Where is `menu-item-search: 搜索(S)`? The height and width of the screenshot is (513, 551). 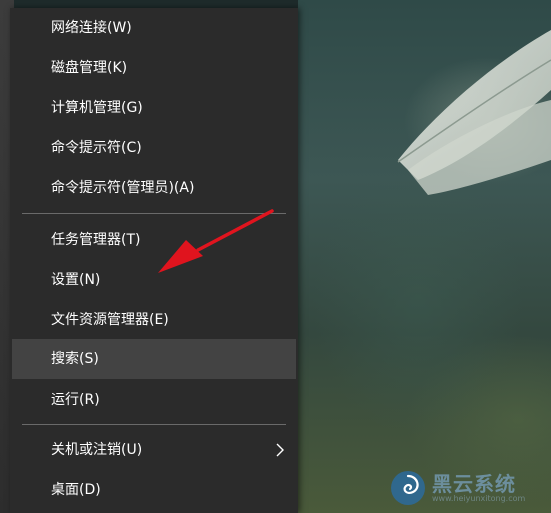 menu-item-search: 搜索(S) is located at coordinates (154, 359).